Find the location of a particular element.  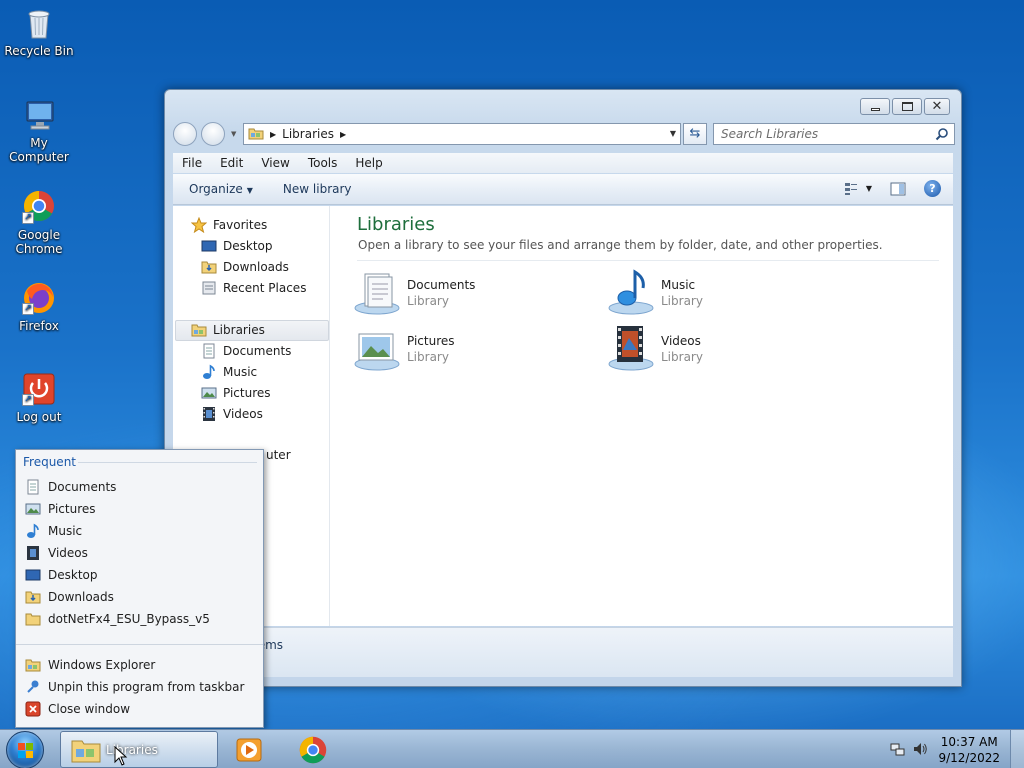

maximize-button is located at coordinates (907, 106).